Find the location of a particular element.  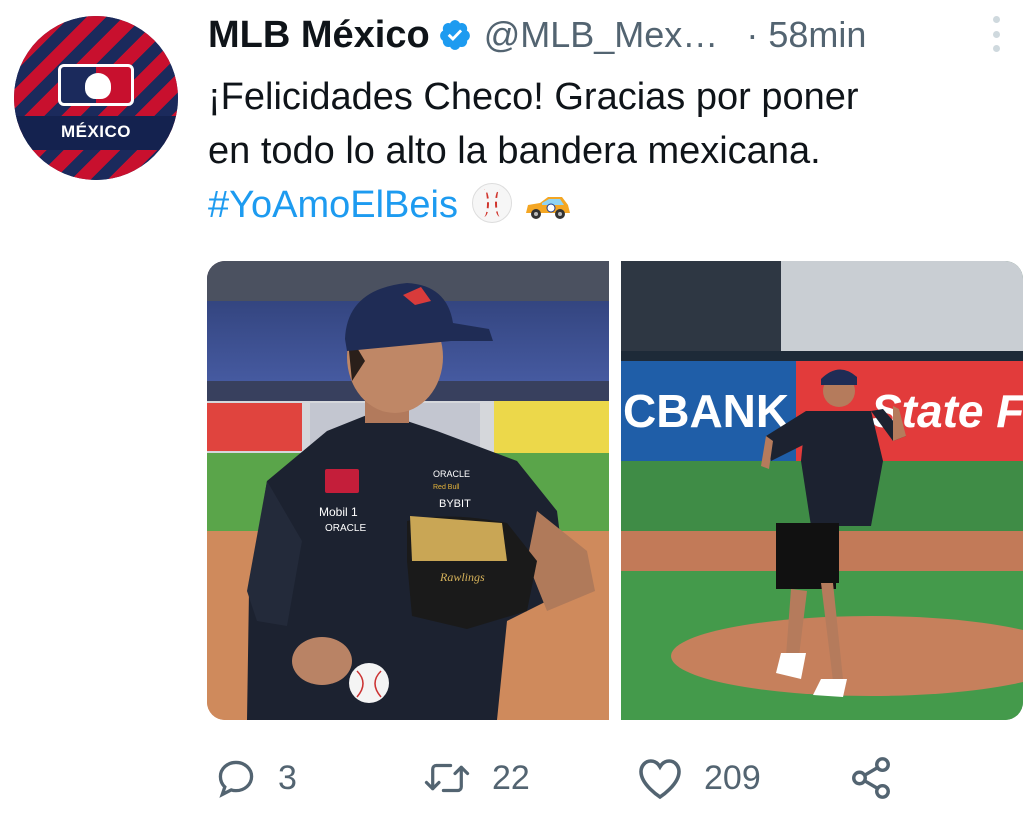

share-icon is located at coordinates (871, 778).